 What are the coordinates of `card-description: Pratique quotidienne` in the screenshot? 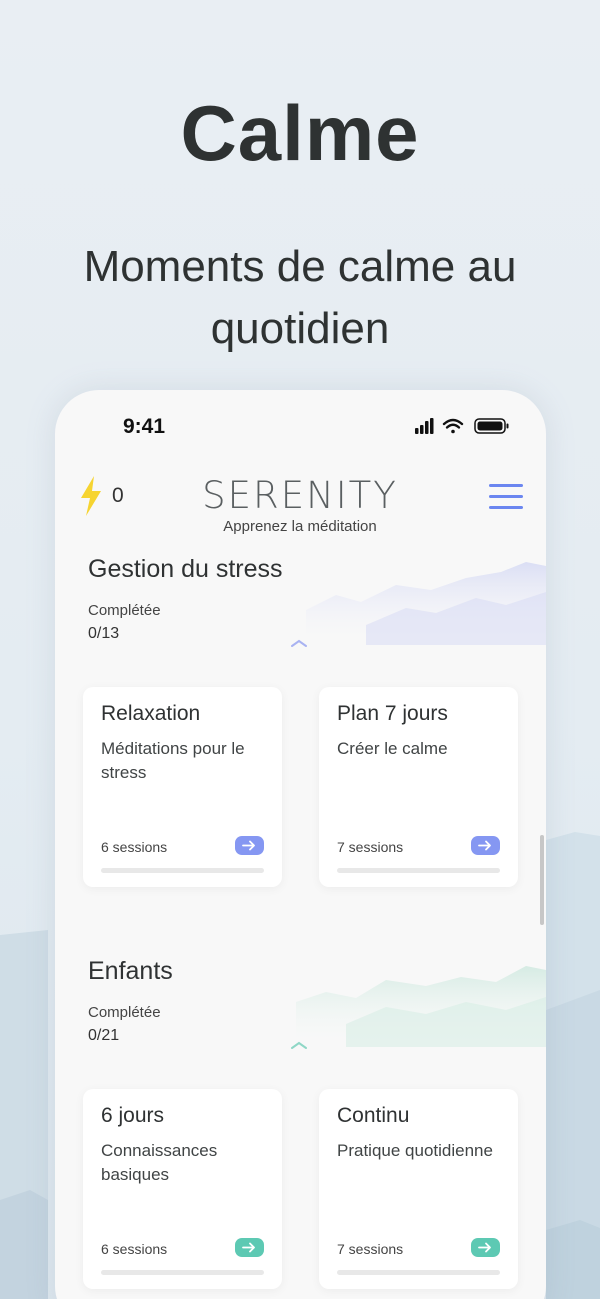 It's located at (415, 1150).